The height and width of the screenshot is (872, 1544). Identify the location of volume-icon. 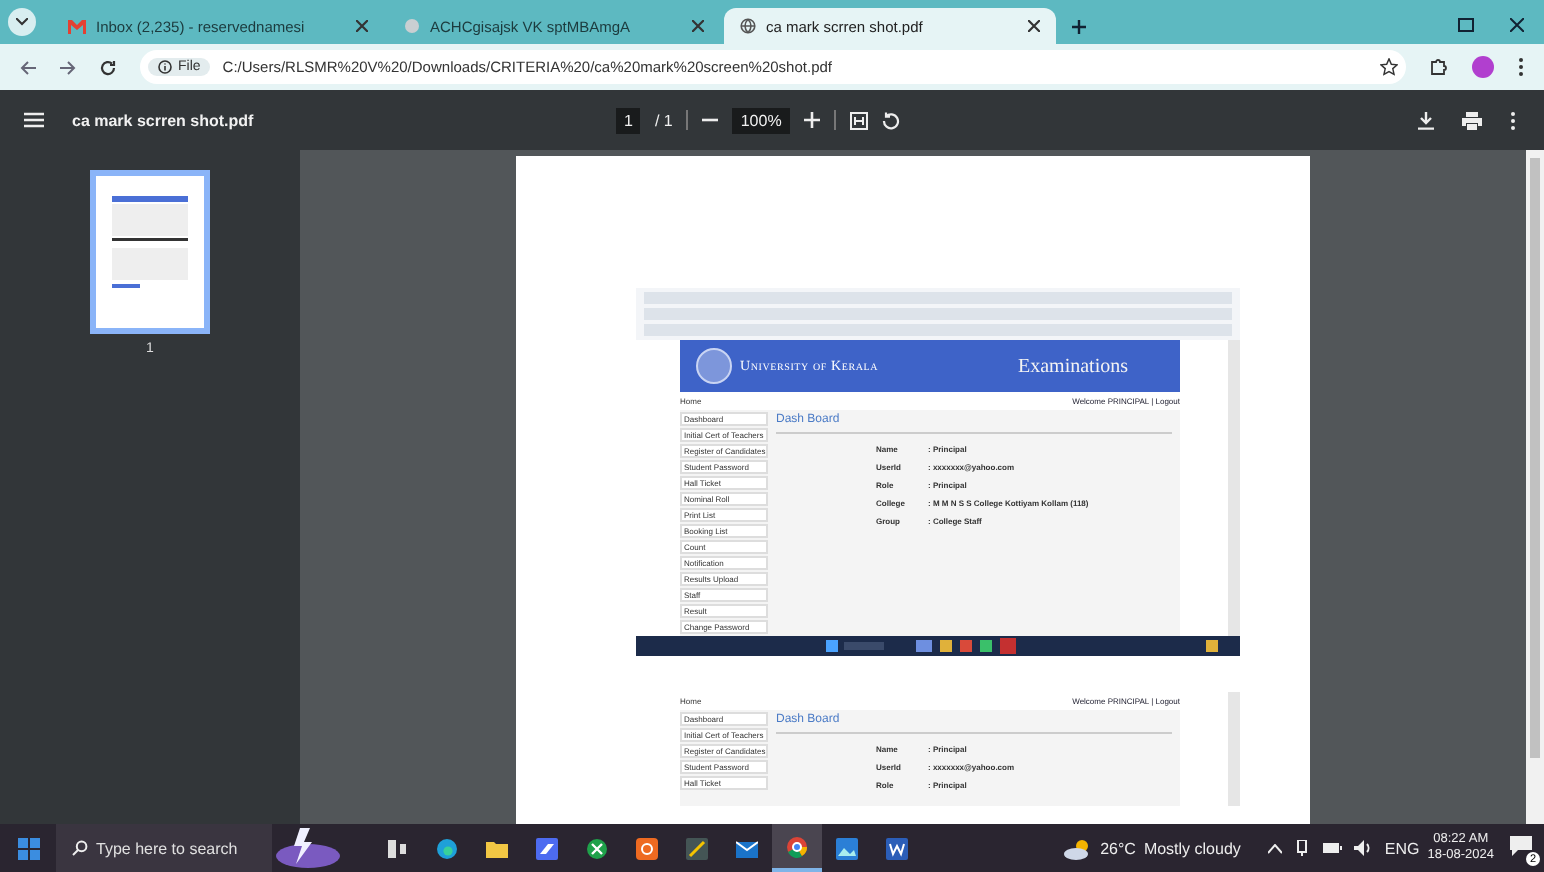
(1363, 848).